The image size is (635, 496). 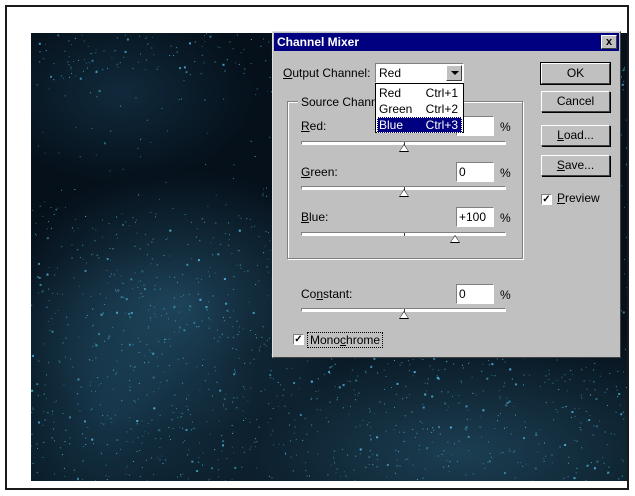 What do you see at coordinates (475, 172) in the screenshot?
I see `green-field: 0` at bounding box center [475, 172].